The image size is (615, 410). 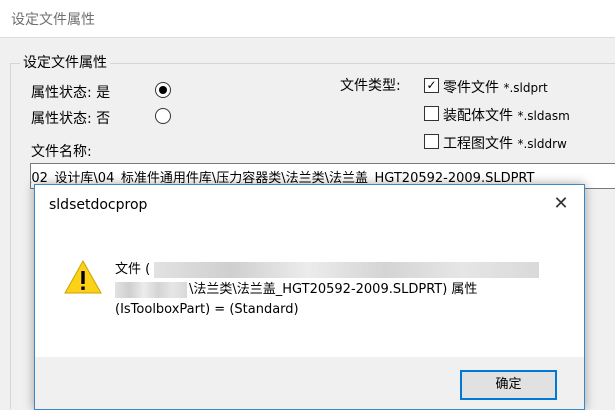 What do you see at coordinates (309, 383) in the screenshot?
I see `dialog-footer: 确定` at bounding box center [309, 383].